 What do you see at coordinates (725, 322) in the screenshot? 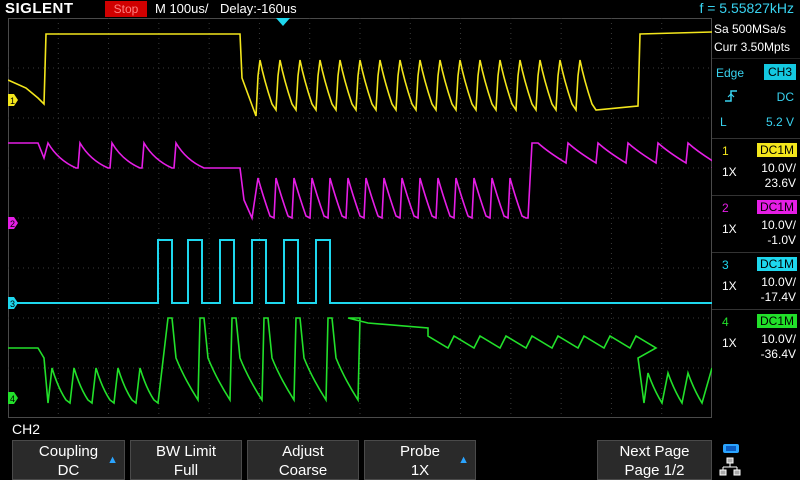
I see `channel-number: 4` at bounding box center [725, 322].